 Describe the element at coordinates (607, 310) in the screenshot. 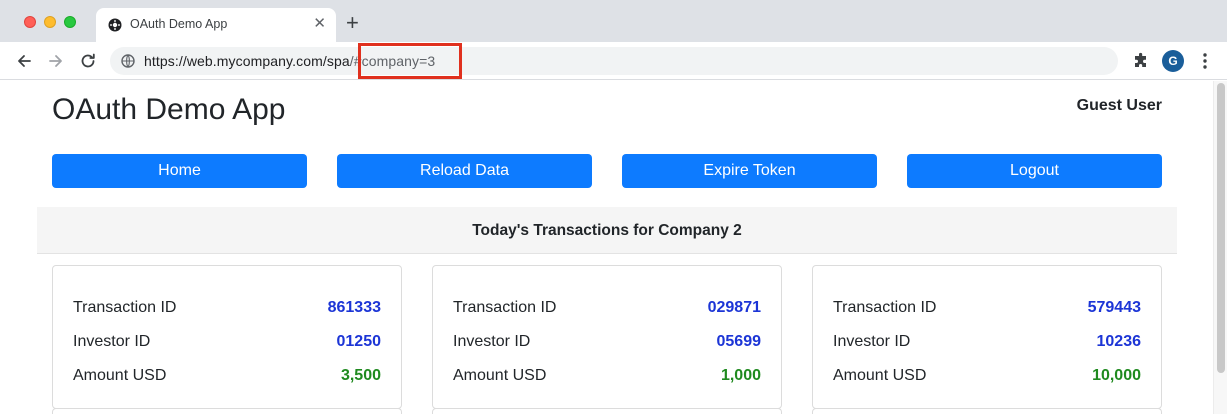

I see `transaction-id-row: Transaction ID 029871` at that location.